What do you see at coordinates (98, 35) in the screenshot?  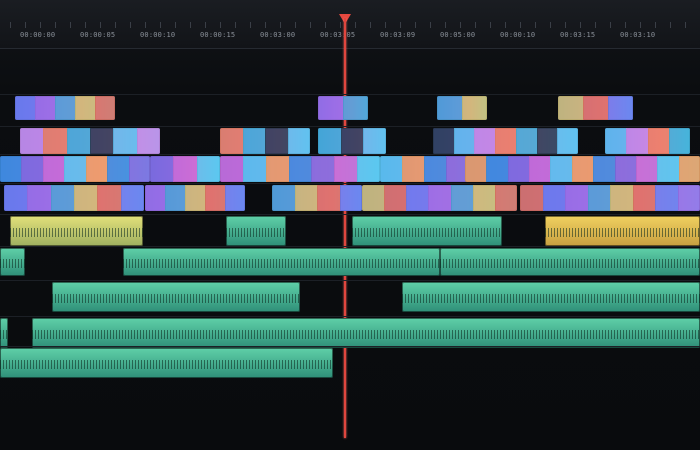 I see `ruler-timecode: 00:00:05` at bounding box center [98, 35].